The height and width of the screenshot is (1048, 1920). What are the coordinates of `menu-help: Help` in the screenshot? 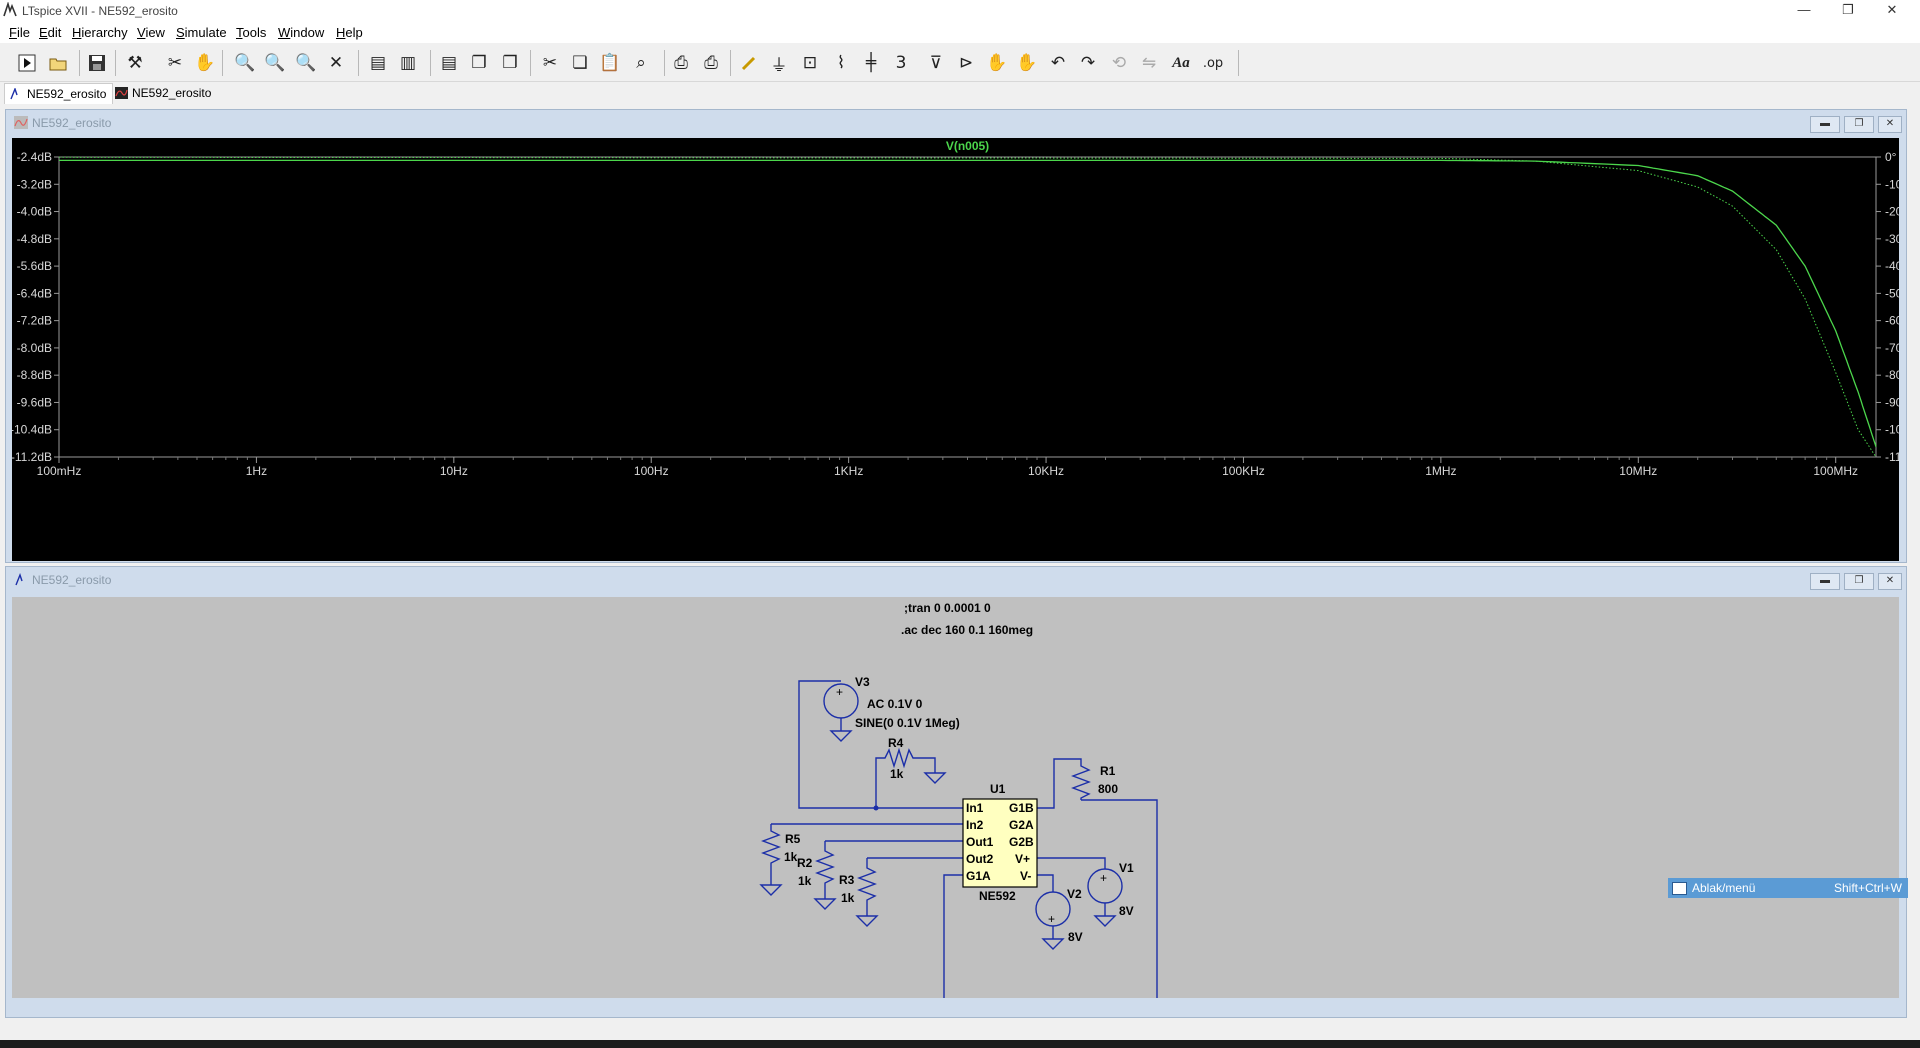 It's located at (349, 32).